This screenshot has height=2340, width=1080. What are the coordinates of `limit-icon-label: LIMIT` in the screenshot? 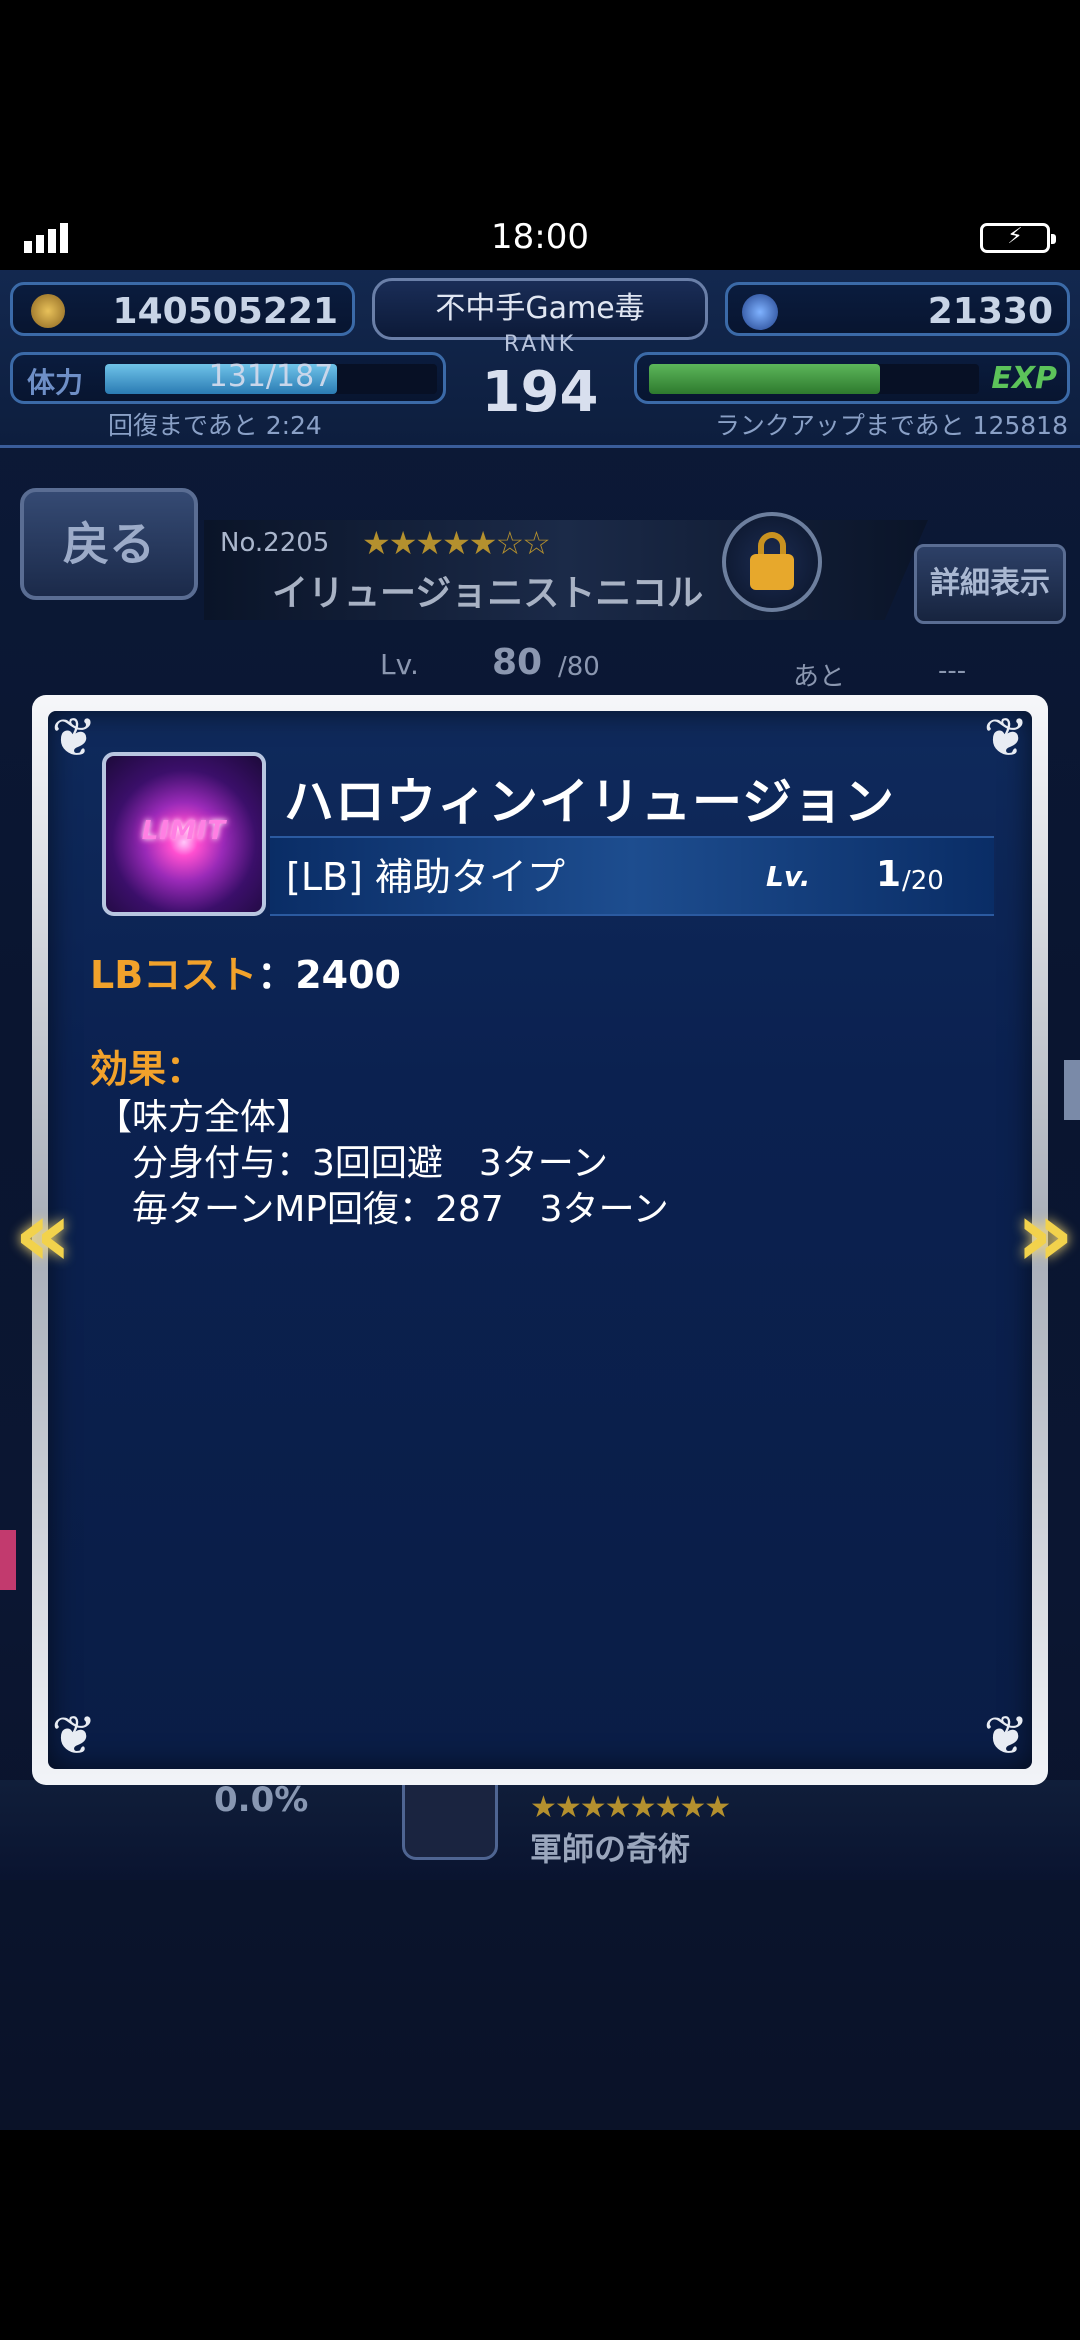 It's located at (184, 831).